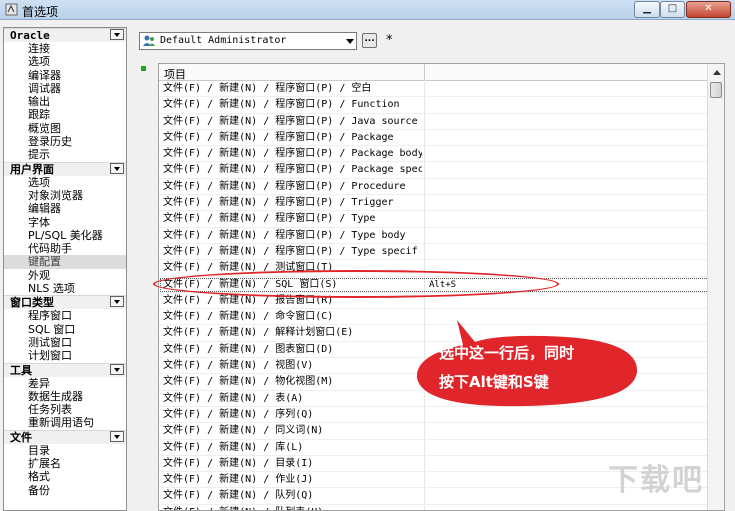 The height and width of the screenshot is (511, 735). What do you see at coordinates (441, 448) in the screenshot?
I see `table-row: 文件(F) / 新建(N) / 库(L)` at bounding box center [441, 448].